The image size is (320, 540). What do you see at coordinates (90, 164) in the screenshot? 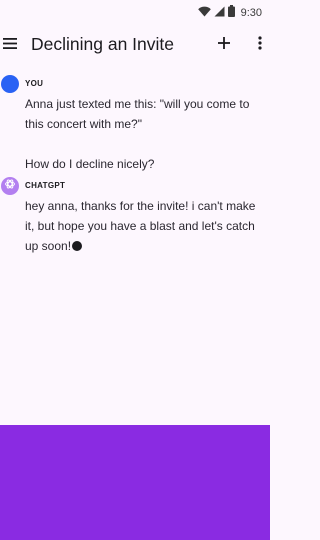
I see `message-paragraph: How do I decline nicely?` at bounding box center [90, 164].